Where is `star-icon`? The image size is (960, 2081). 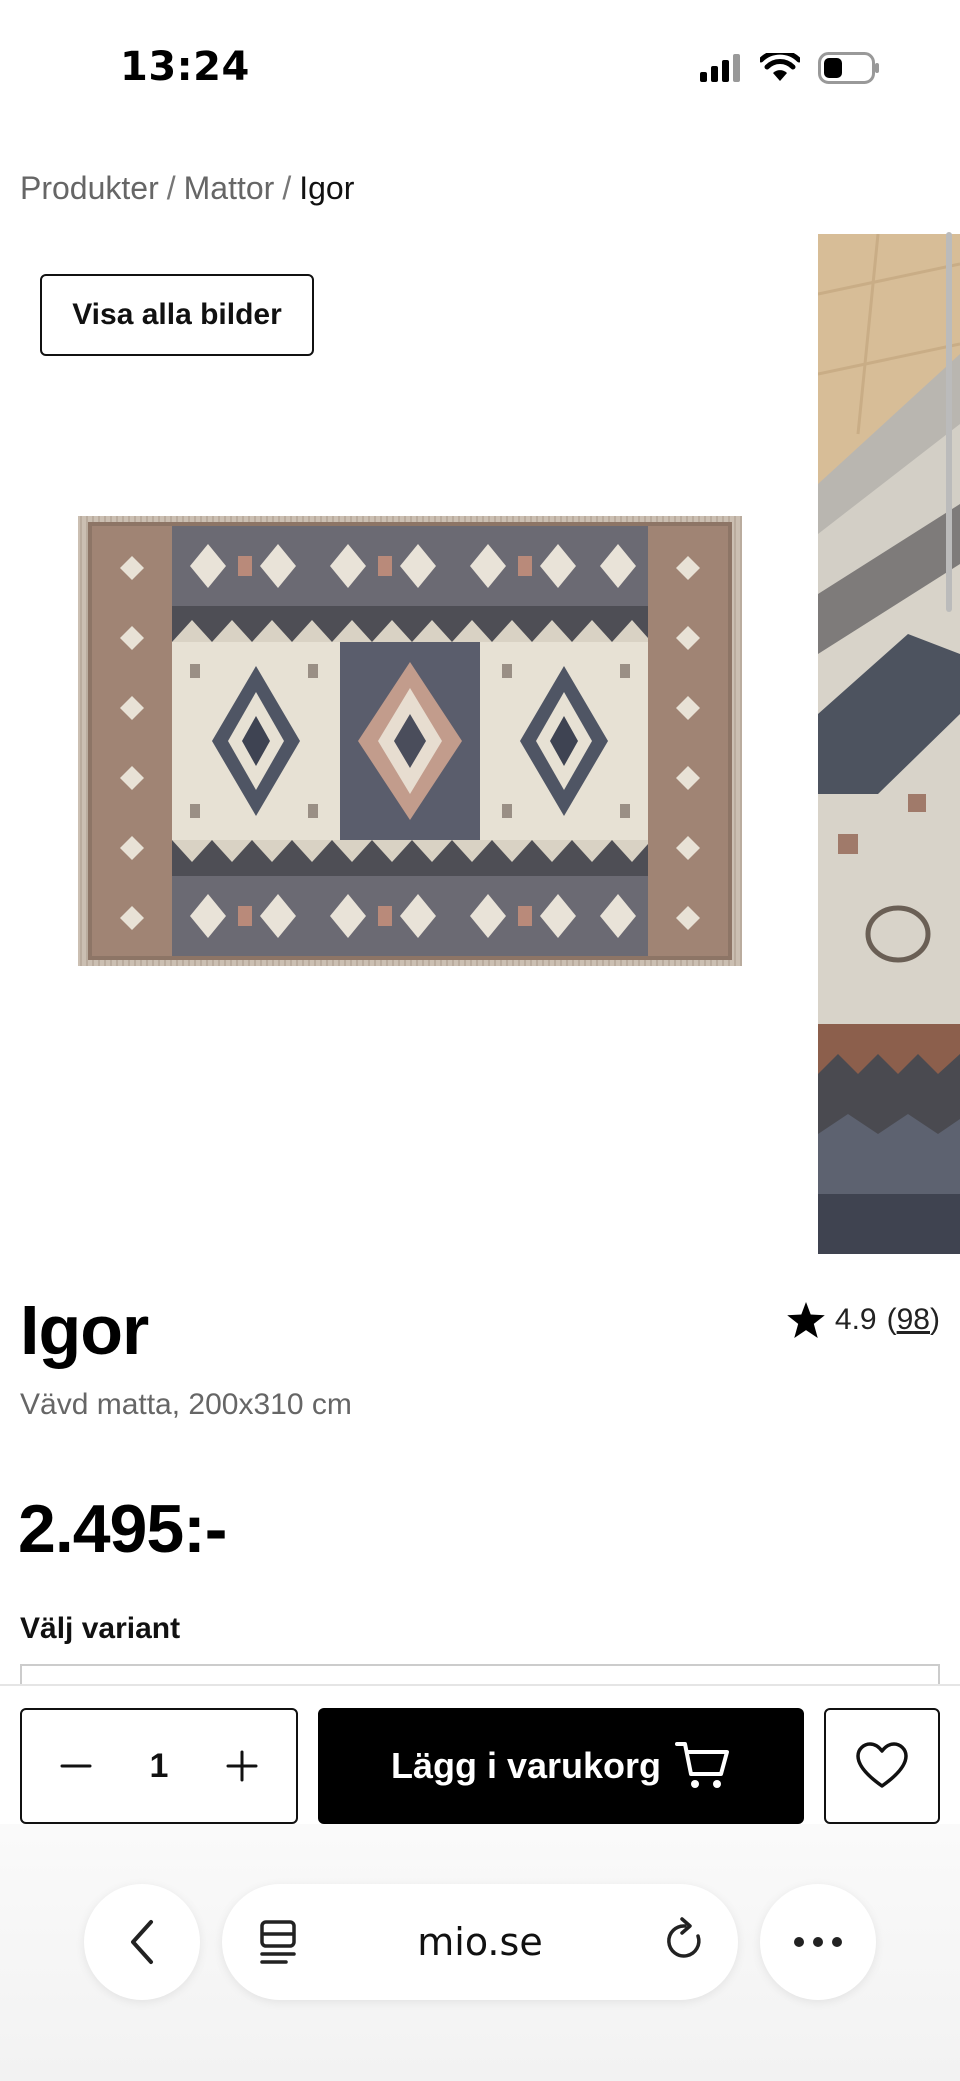 star-icon is located at coordinates (806, 1320).